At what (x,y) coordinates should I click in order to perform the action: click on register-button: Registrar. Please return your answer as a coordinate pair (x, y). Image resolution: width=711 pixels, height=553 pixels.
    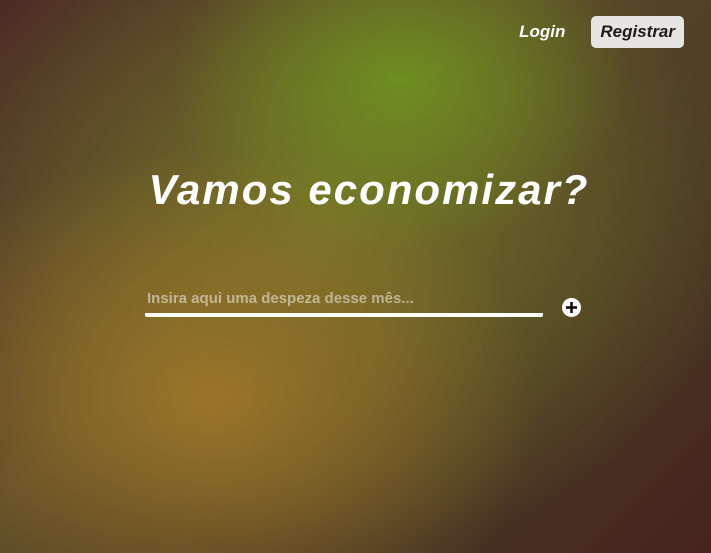
    Looking at the image, I should click on (637, 32).